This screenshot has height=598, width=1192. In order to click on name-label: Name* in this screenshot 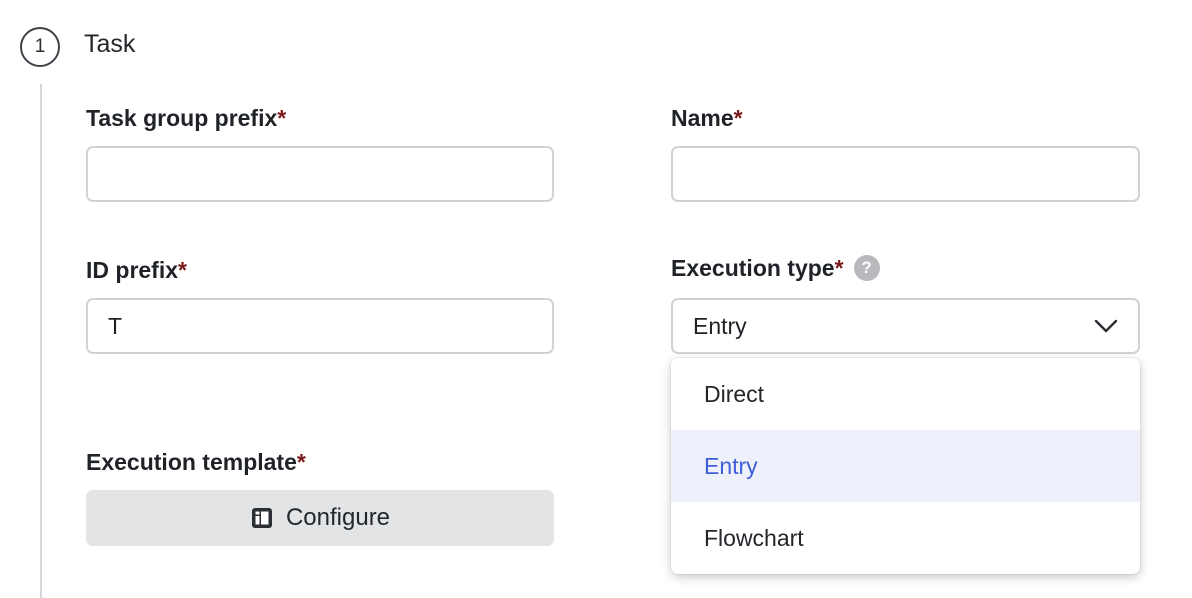, I will do `click(707, 118)`.